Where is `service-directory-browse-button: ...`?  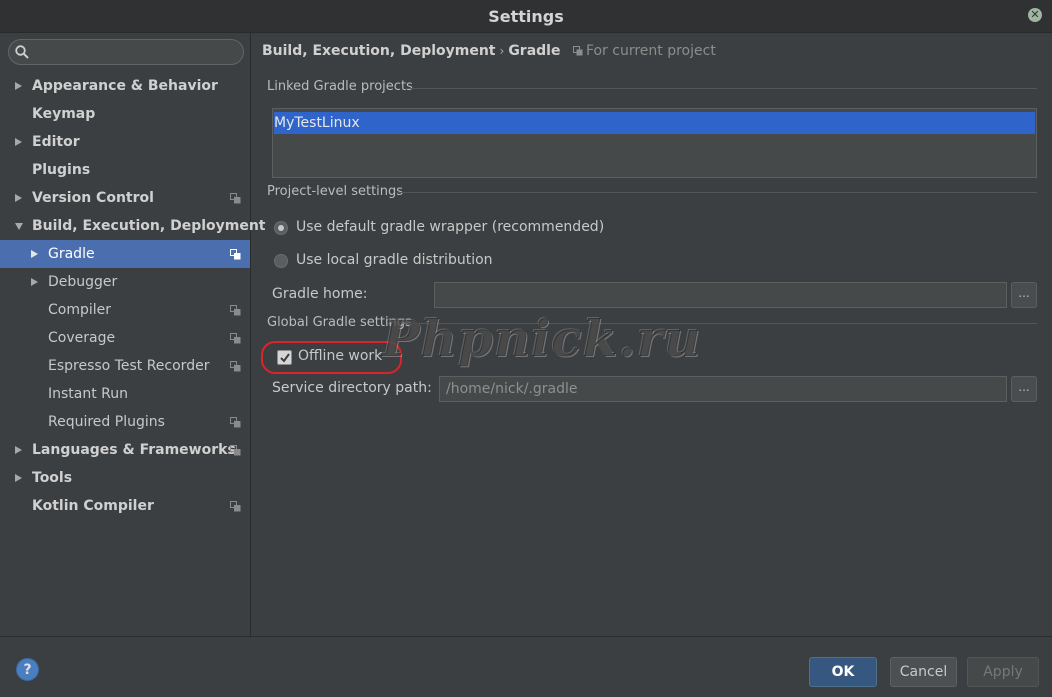
service-directory-browse-button: ... is located at coordinates (1024, 389).